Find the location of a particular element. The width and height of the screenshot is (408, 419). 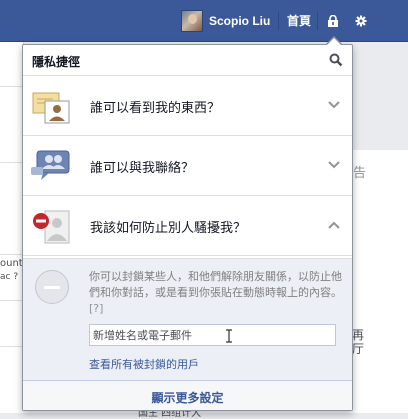

background-text: 厅 is located at coordinates (358, 349).